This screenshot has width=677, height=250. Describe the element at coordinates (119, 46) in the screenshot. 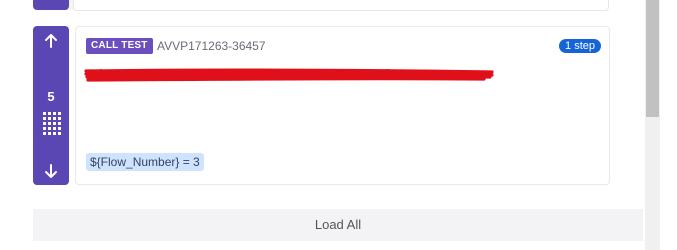

I see `call-test-tag: CALL TEST` at that location.